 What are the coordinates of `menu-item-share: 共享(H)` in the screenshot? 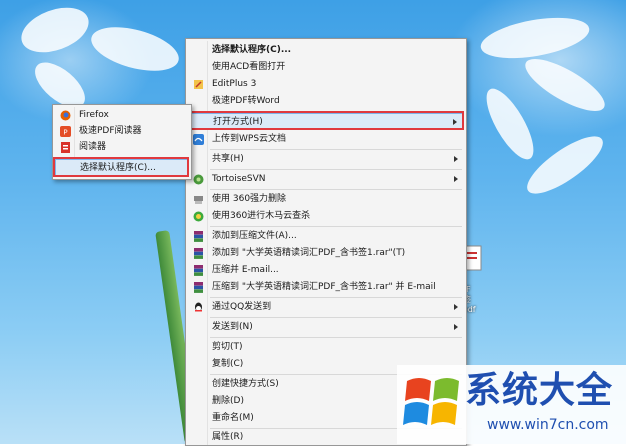 It's located at (326, 159).